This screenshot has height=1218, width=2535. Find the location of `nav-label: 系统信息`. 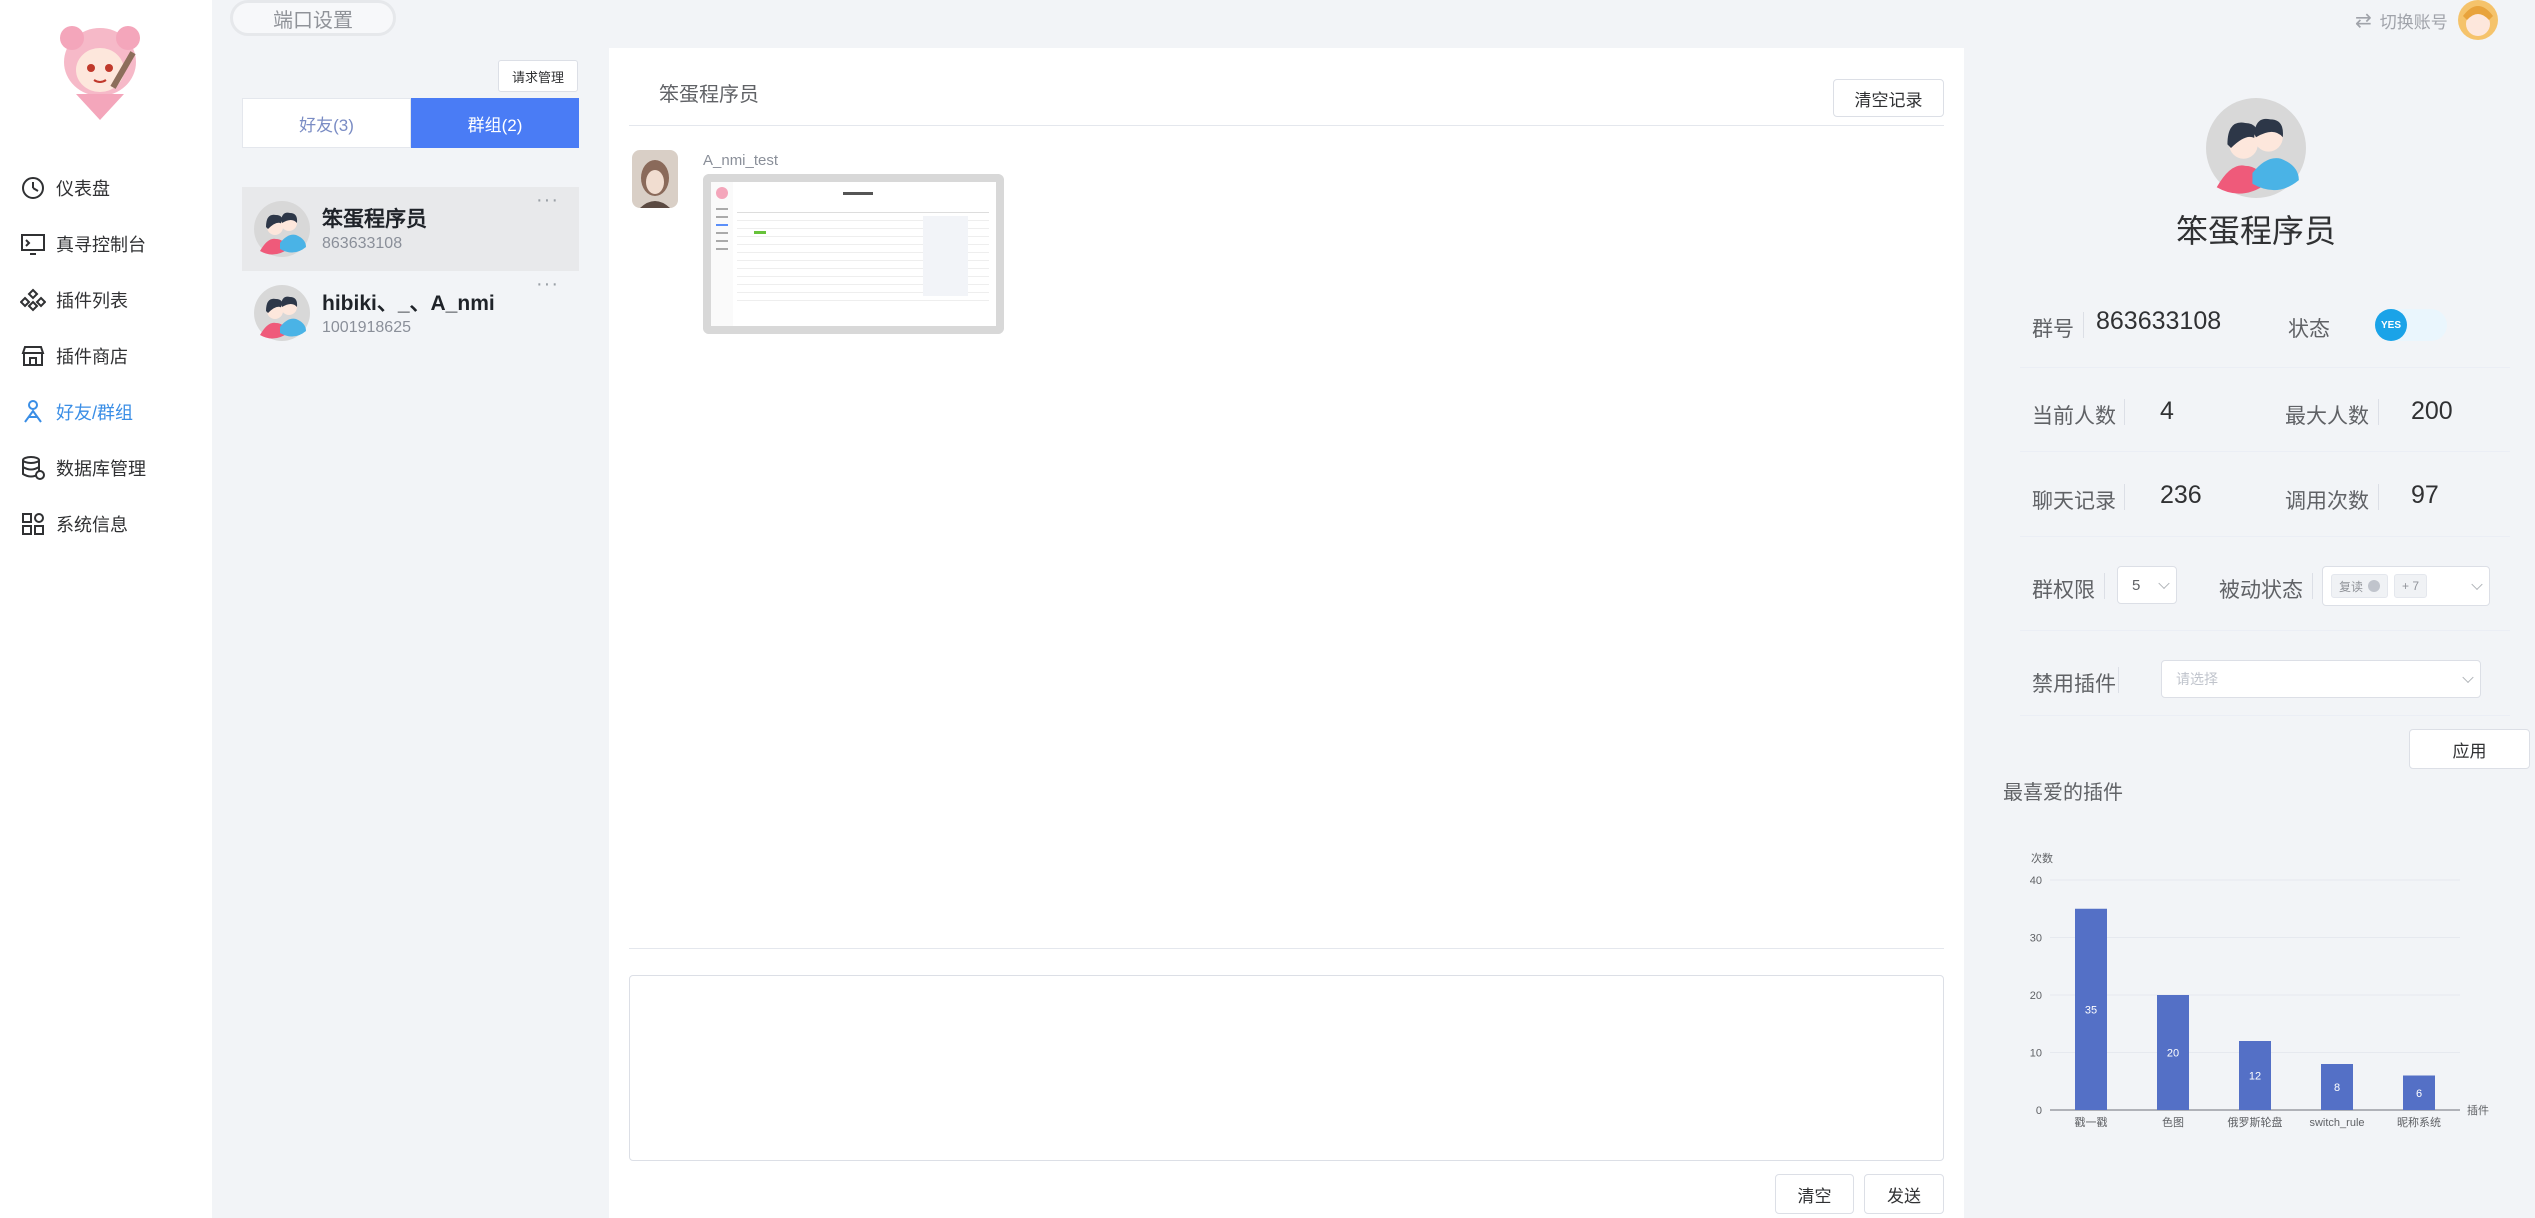

nav-label: 系统信息 is located at coordinates (92, 525).